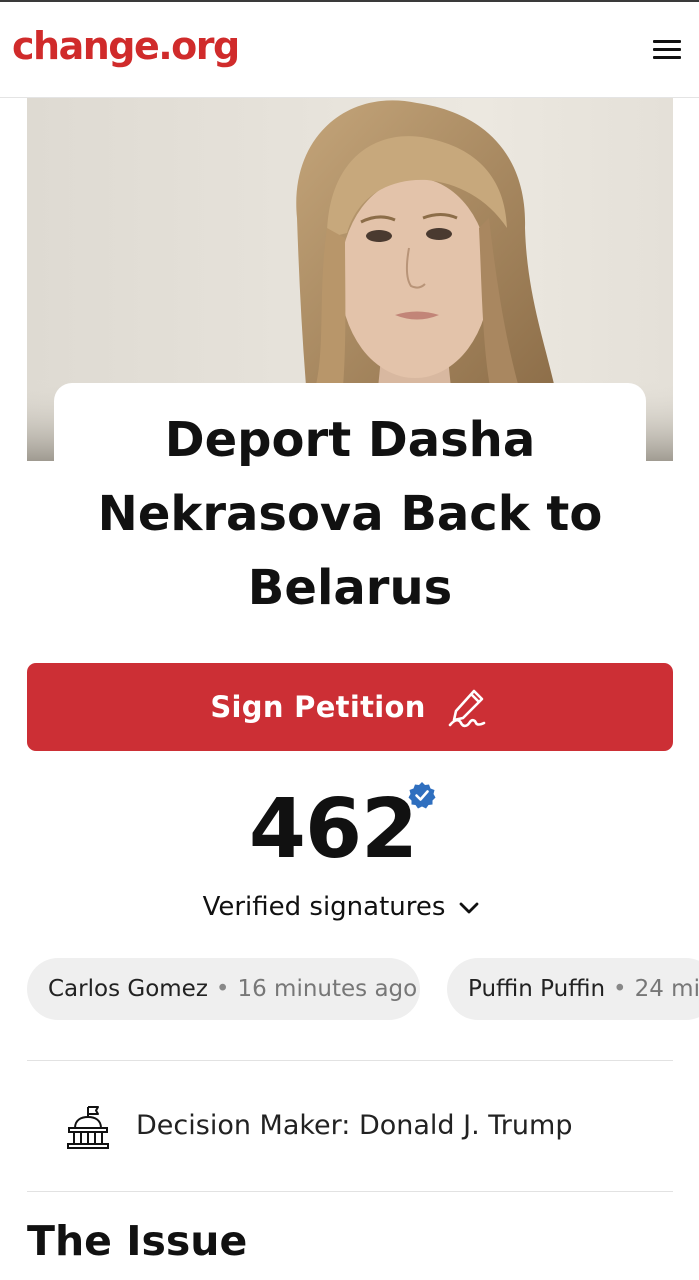 The image size is (699, 1280). Describe the element at coordinates (350, 588) in the screenshot. I see `petition-title-line-3: Belarus` at that location.